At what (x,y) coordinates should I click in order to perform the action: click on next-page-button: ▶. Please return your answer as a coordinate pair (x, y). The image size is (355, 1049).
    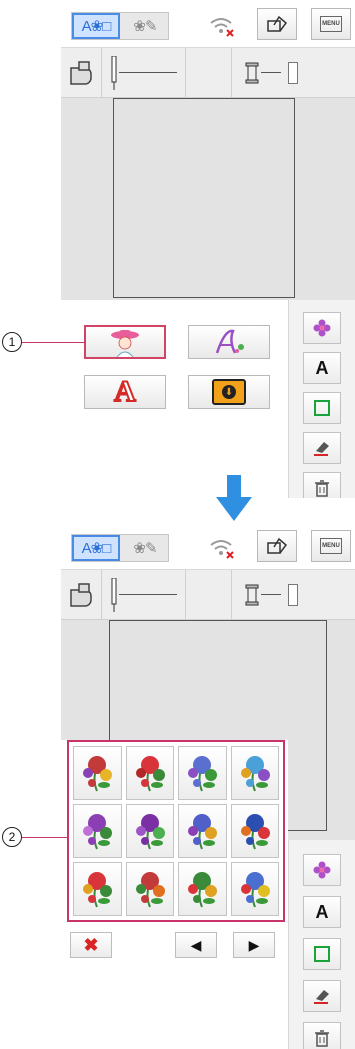
    Looking at the image, I should click on (254, 945).